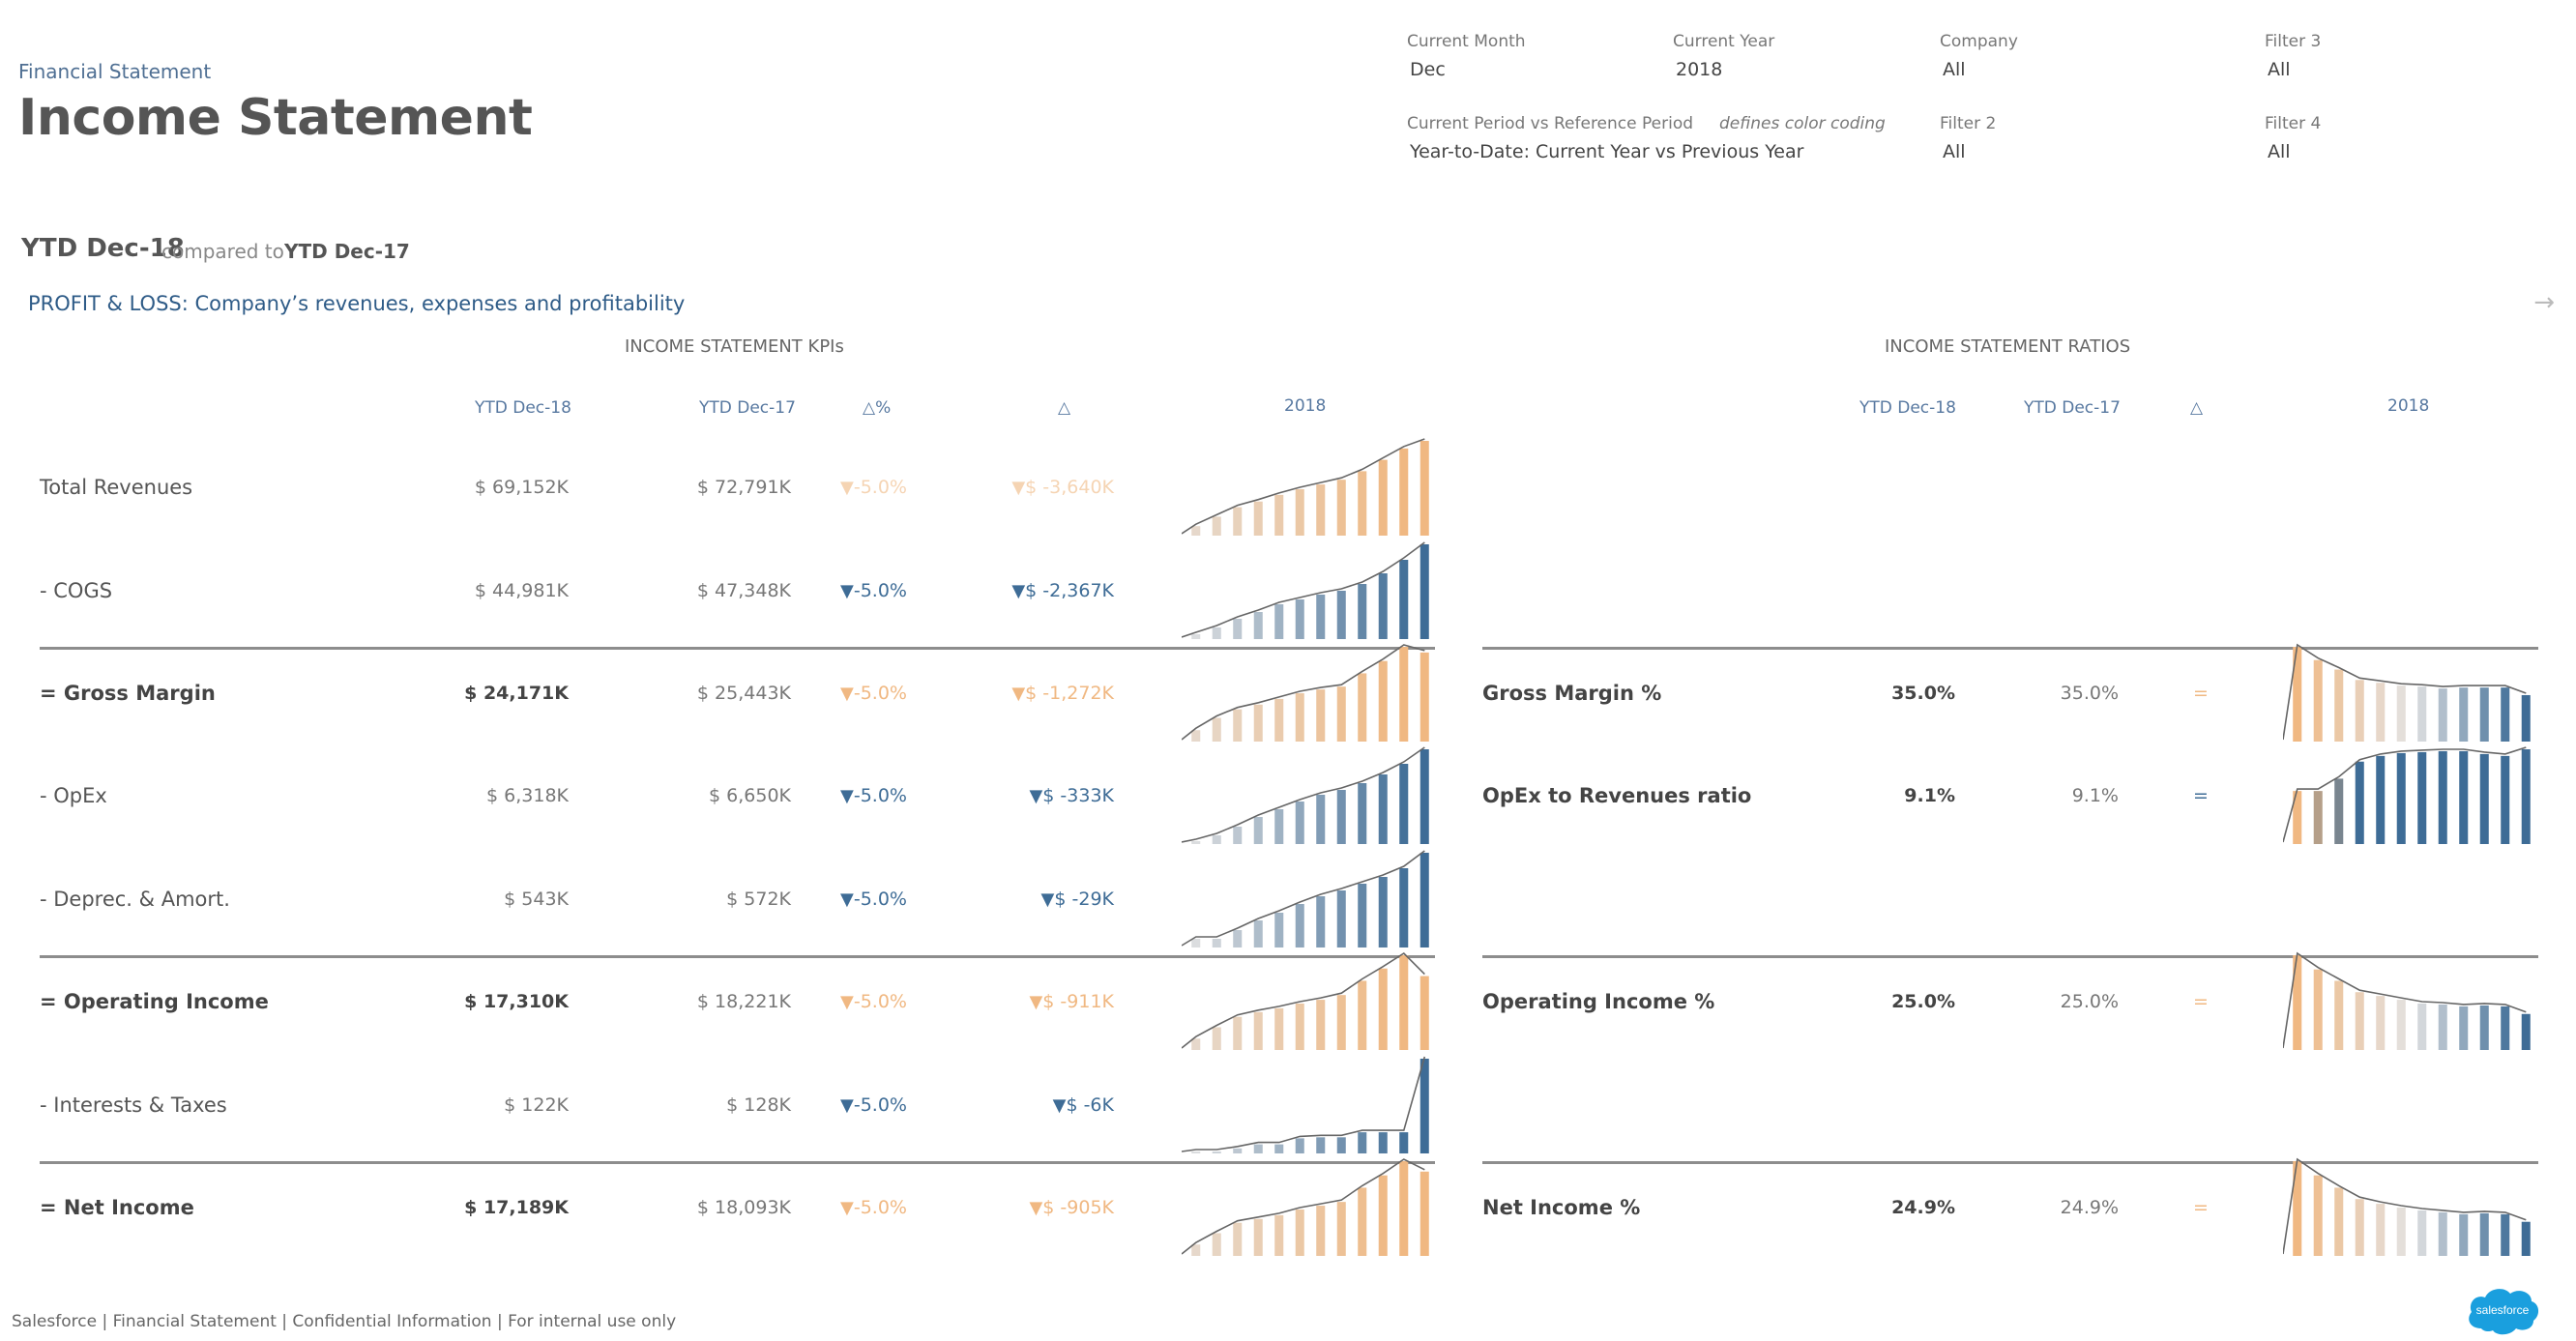  Describe the element at coordinates (2196, 408) in the screenshot. I see `ratio-col-delta: △` at that location.